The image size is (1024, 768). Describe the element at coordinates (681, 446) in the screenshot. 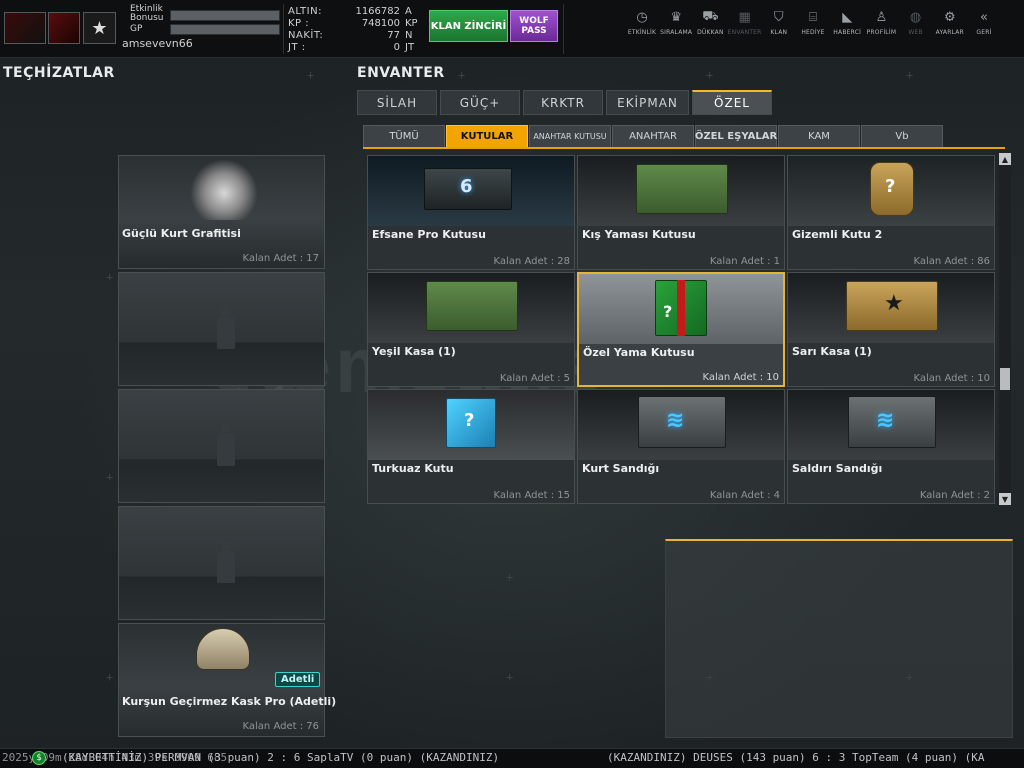

I see `inventory-item: ≋ Kurt Sandığı Kalan Adet : 4` at that location.